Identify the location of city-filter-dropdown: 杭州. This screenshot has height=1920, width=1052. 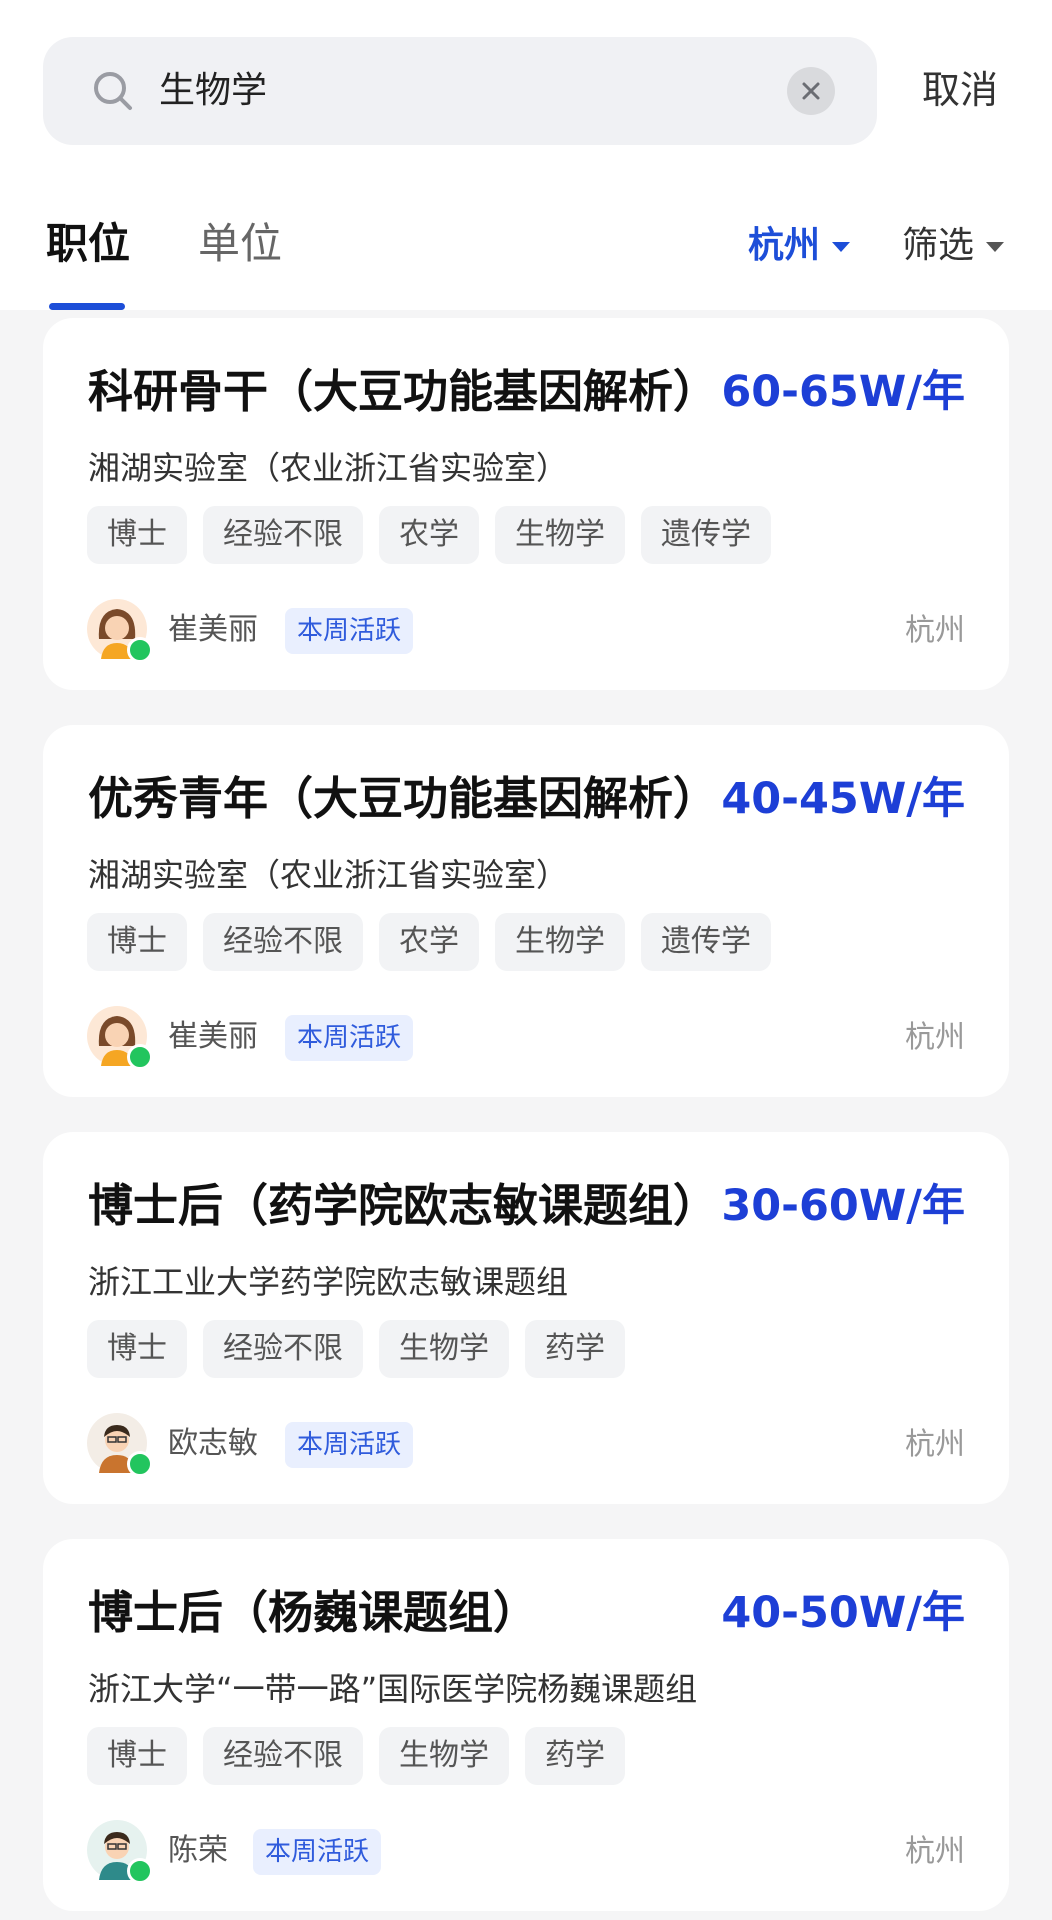
(799, 246).